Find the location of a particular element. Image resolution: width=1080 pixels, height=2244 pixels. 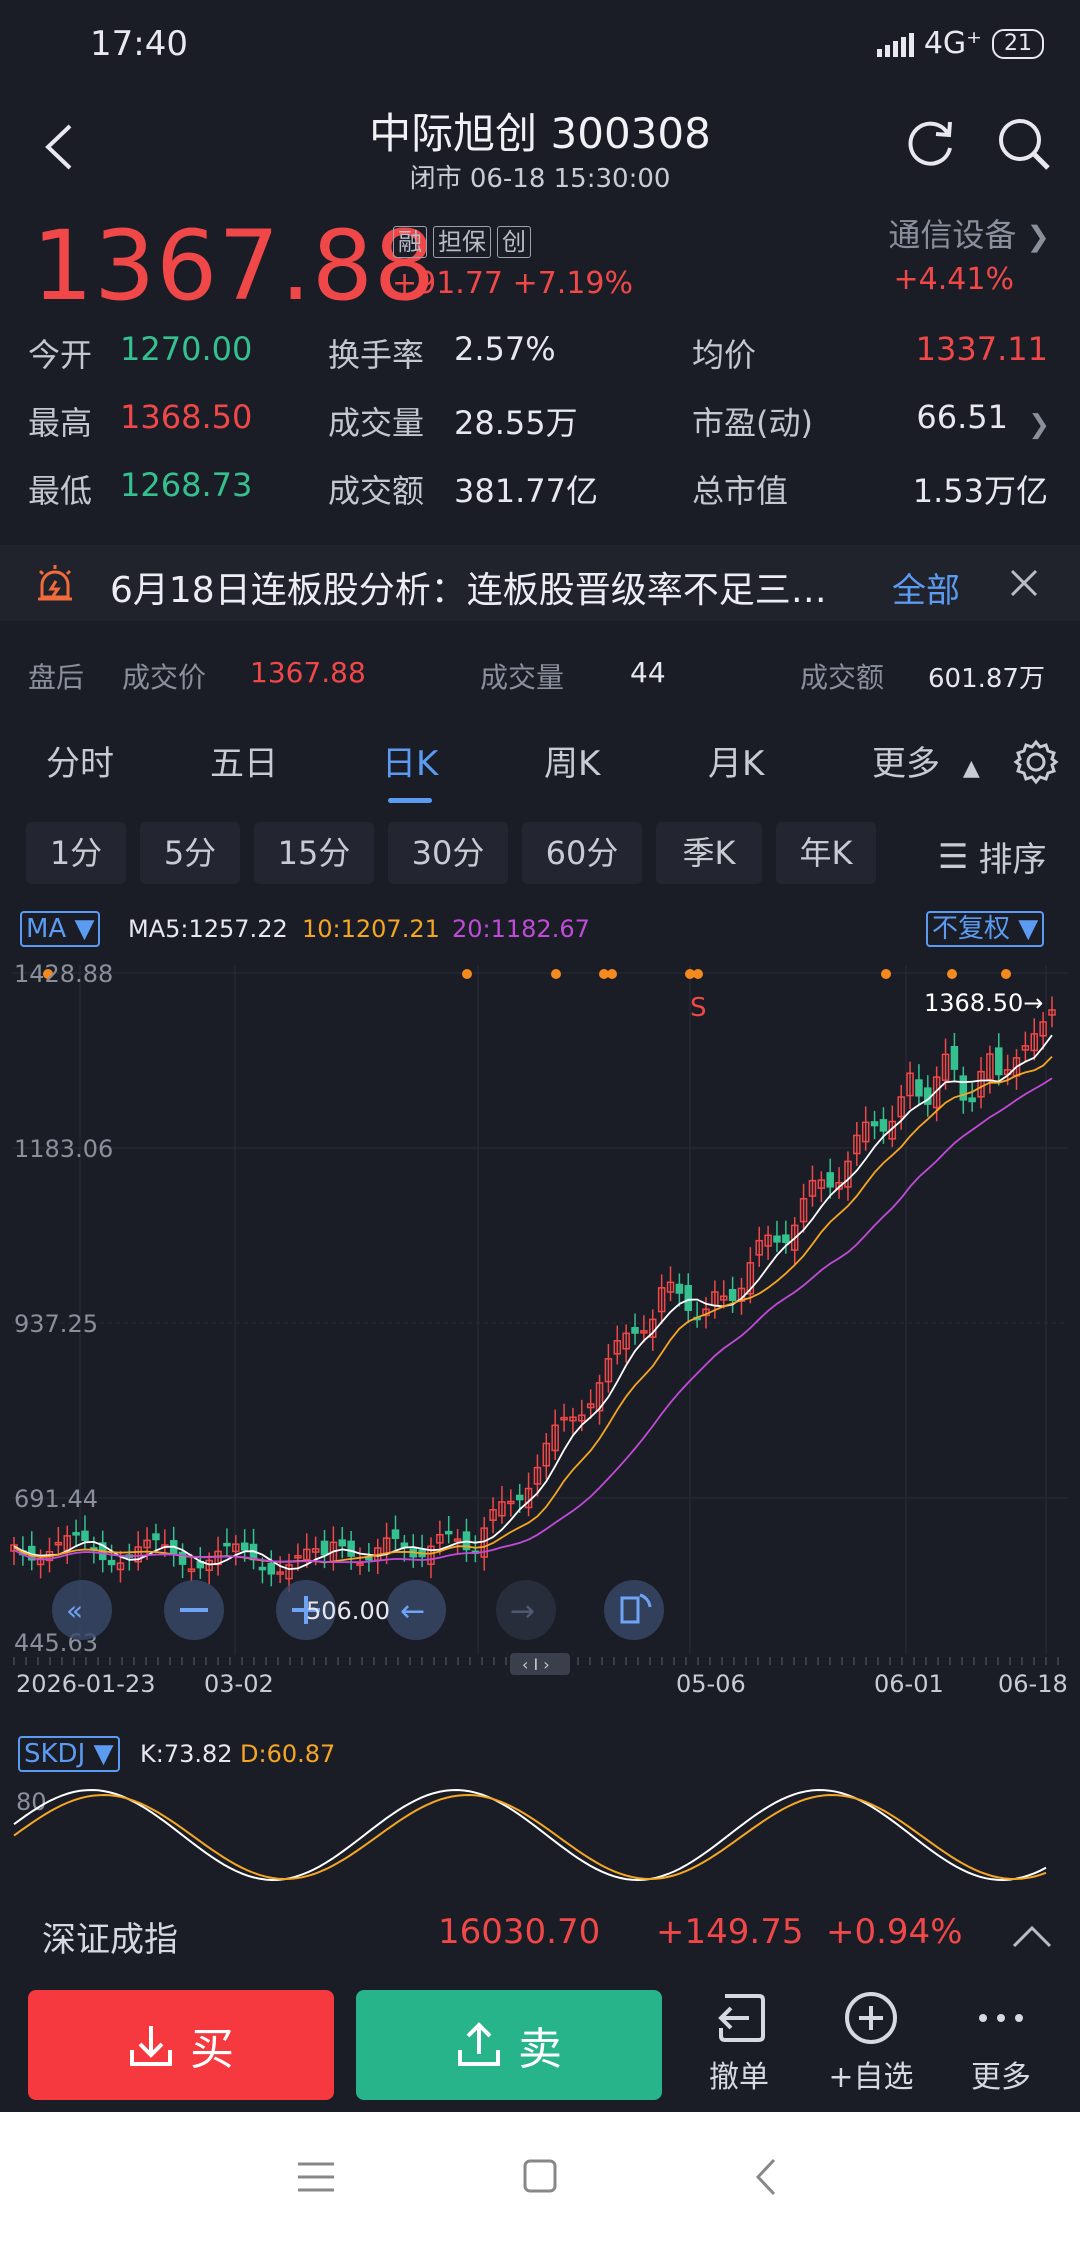

arrow-left-icon: ← is located at coordinates (412, 1611).